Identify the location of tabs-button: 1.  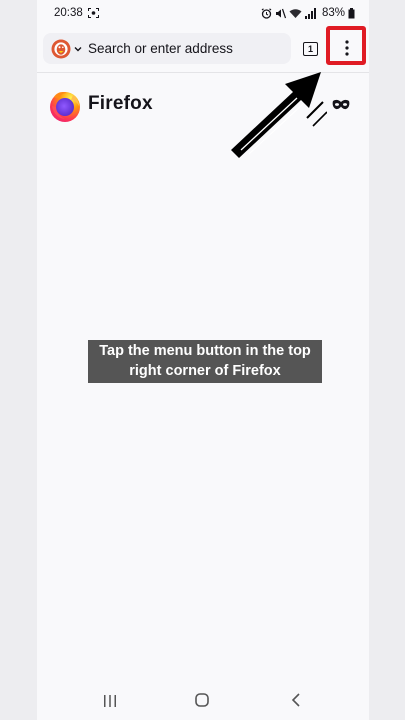
(310, 49).